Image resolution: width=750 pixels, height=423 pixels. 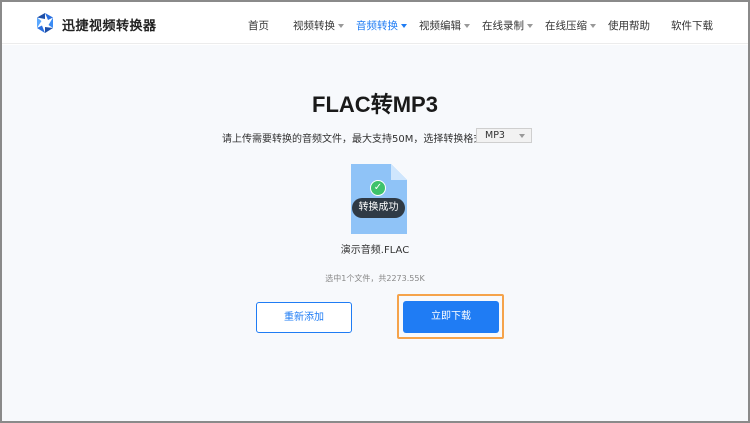 What do you see at coordinates (378, 208) in the screenshot?
I see `conversion-status-badge: 转换成功` at bounding box center [378, 208].